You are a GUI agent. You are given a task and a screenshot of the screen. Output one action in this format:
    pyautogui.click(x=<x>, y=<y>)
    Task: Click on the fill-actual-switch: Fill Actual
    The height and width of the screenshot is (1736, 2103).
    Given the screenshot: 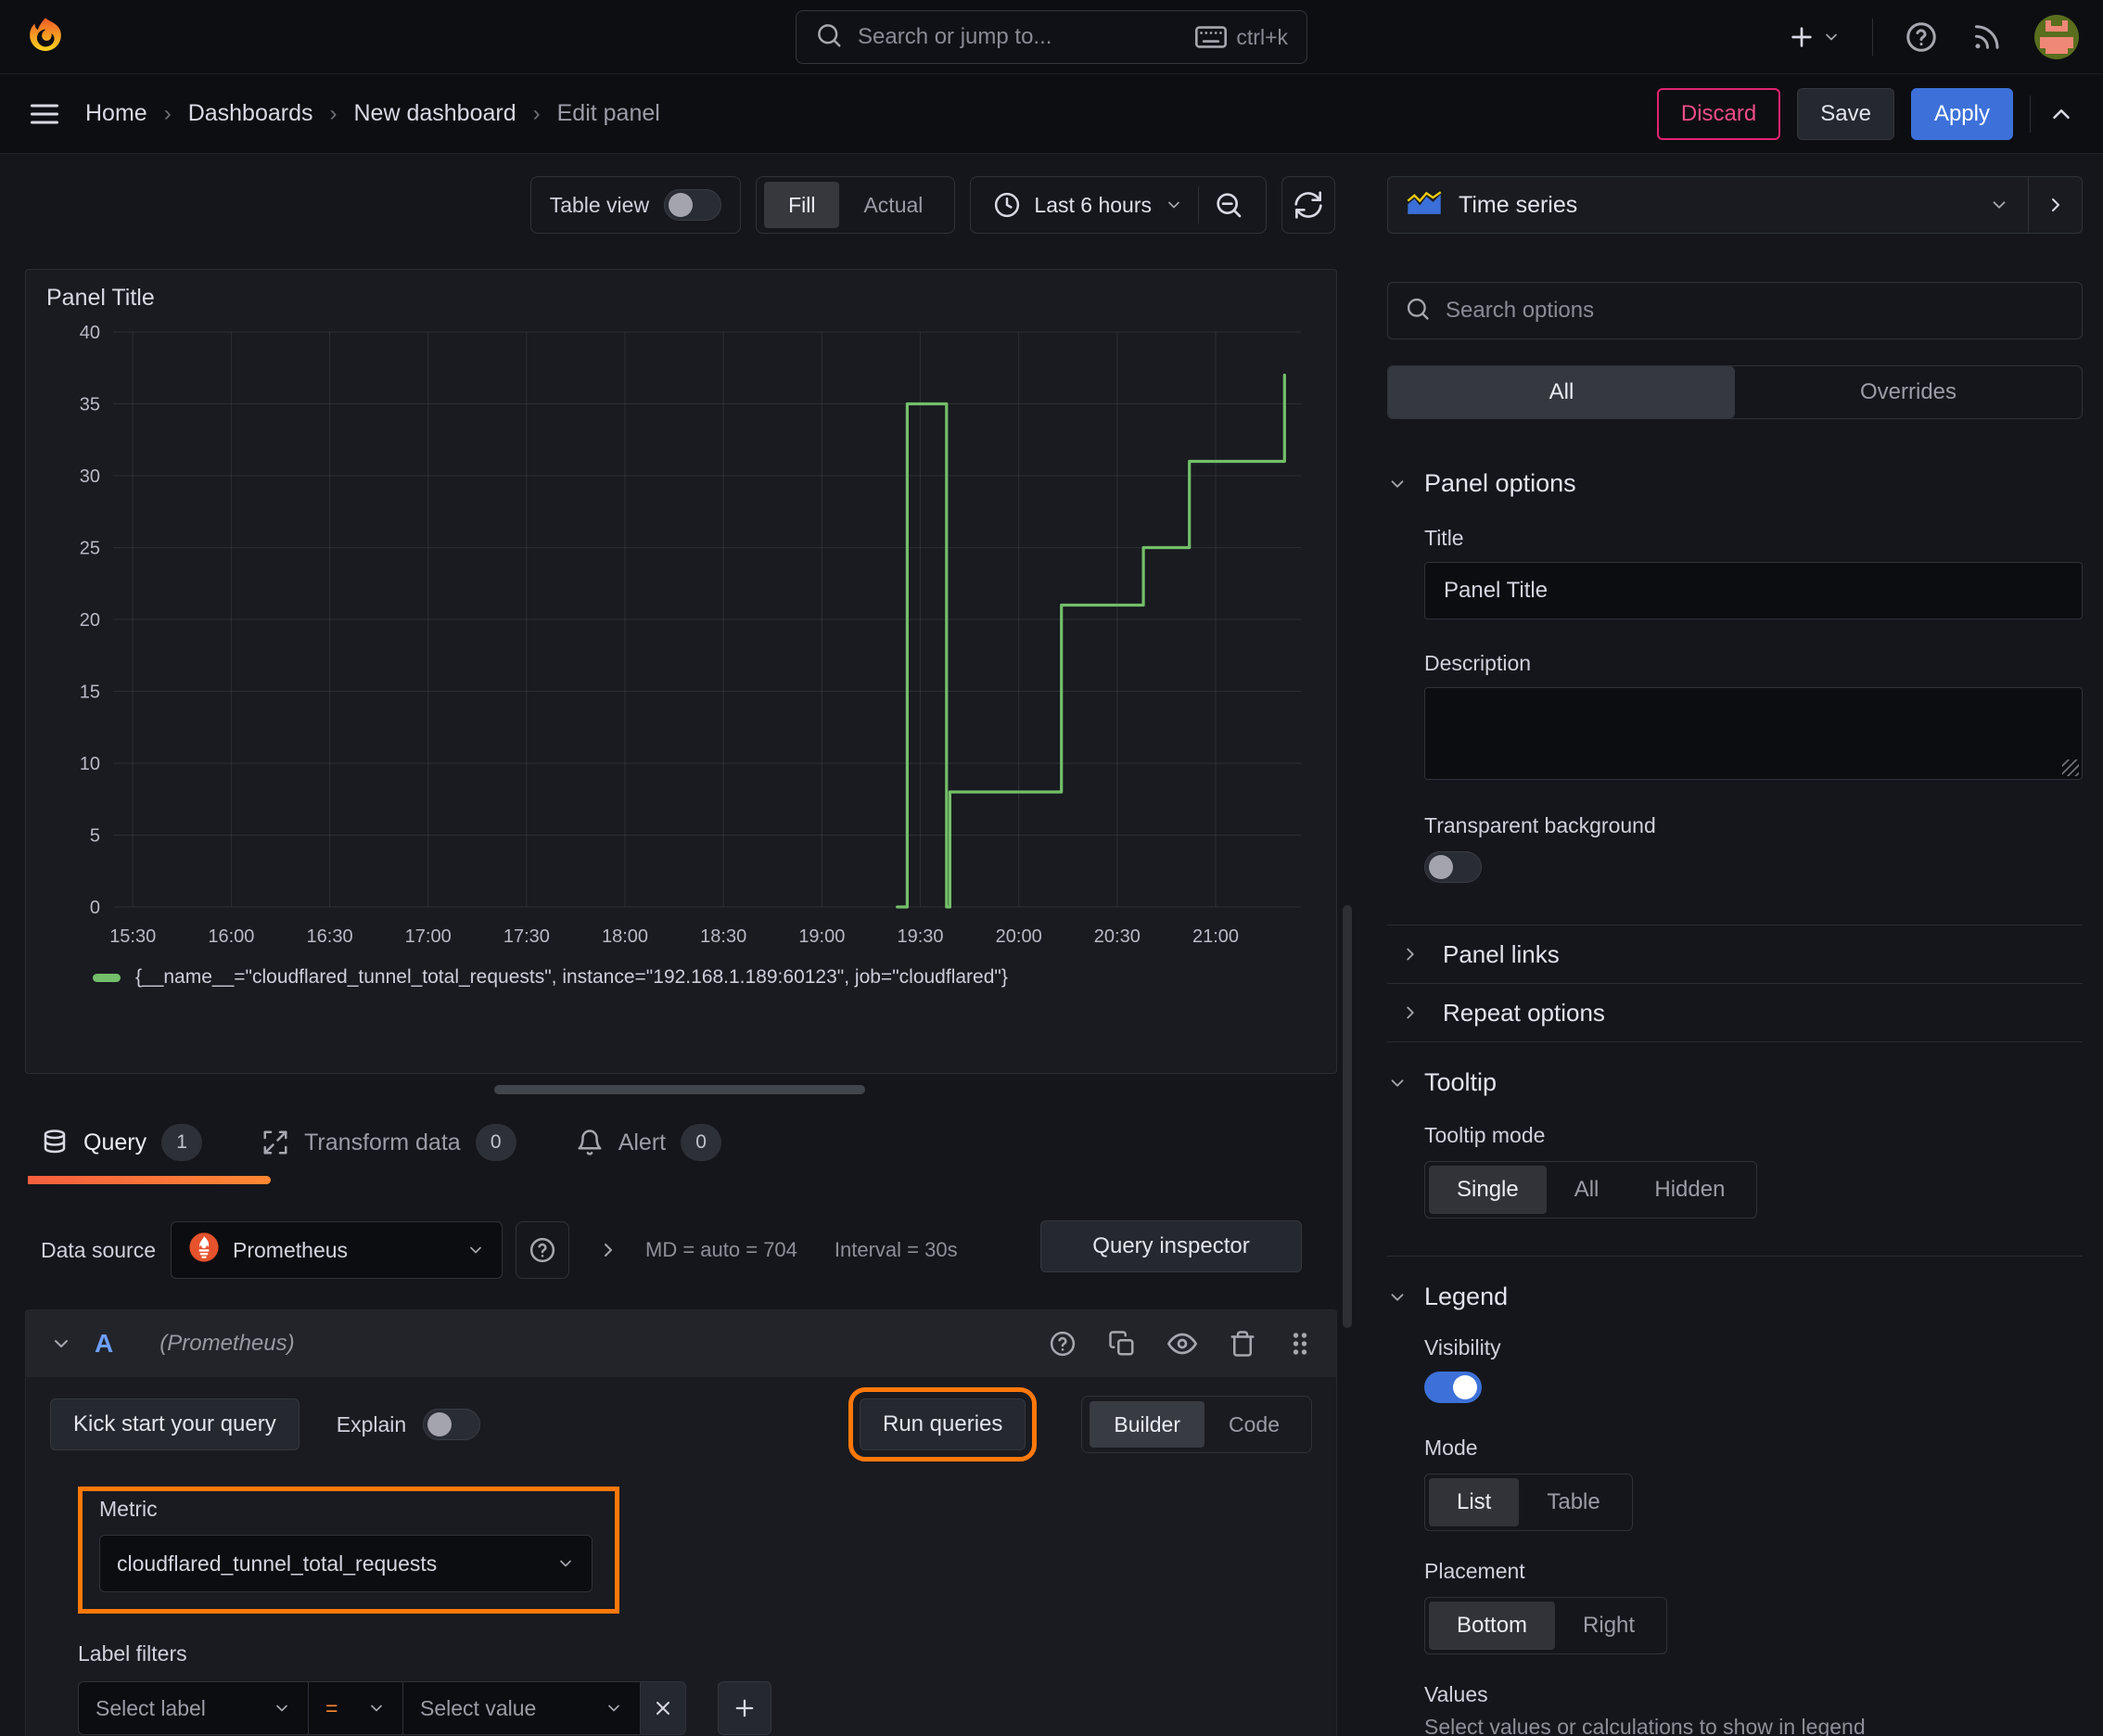 What is the action you would take?
    pyautogui.click(x=856, y=205)
    